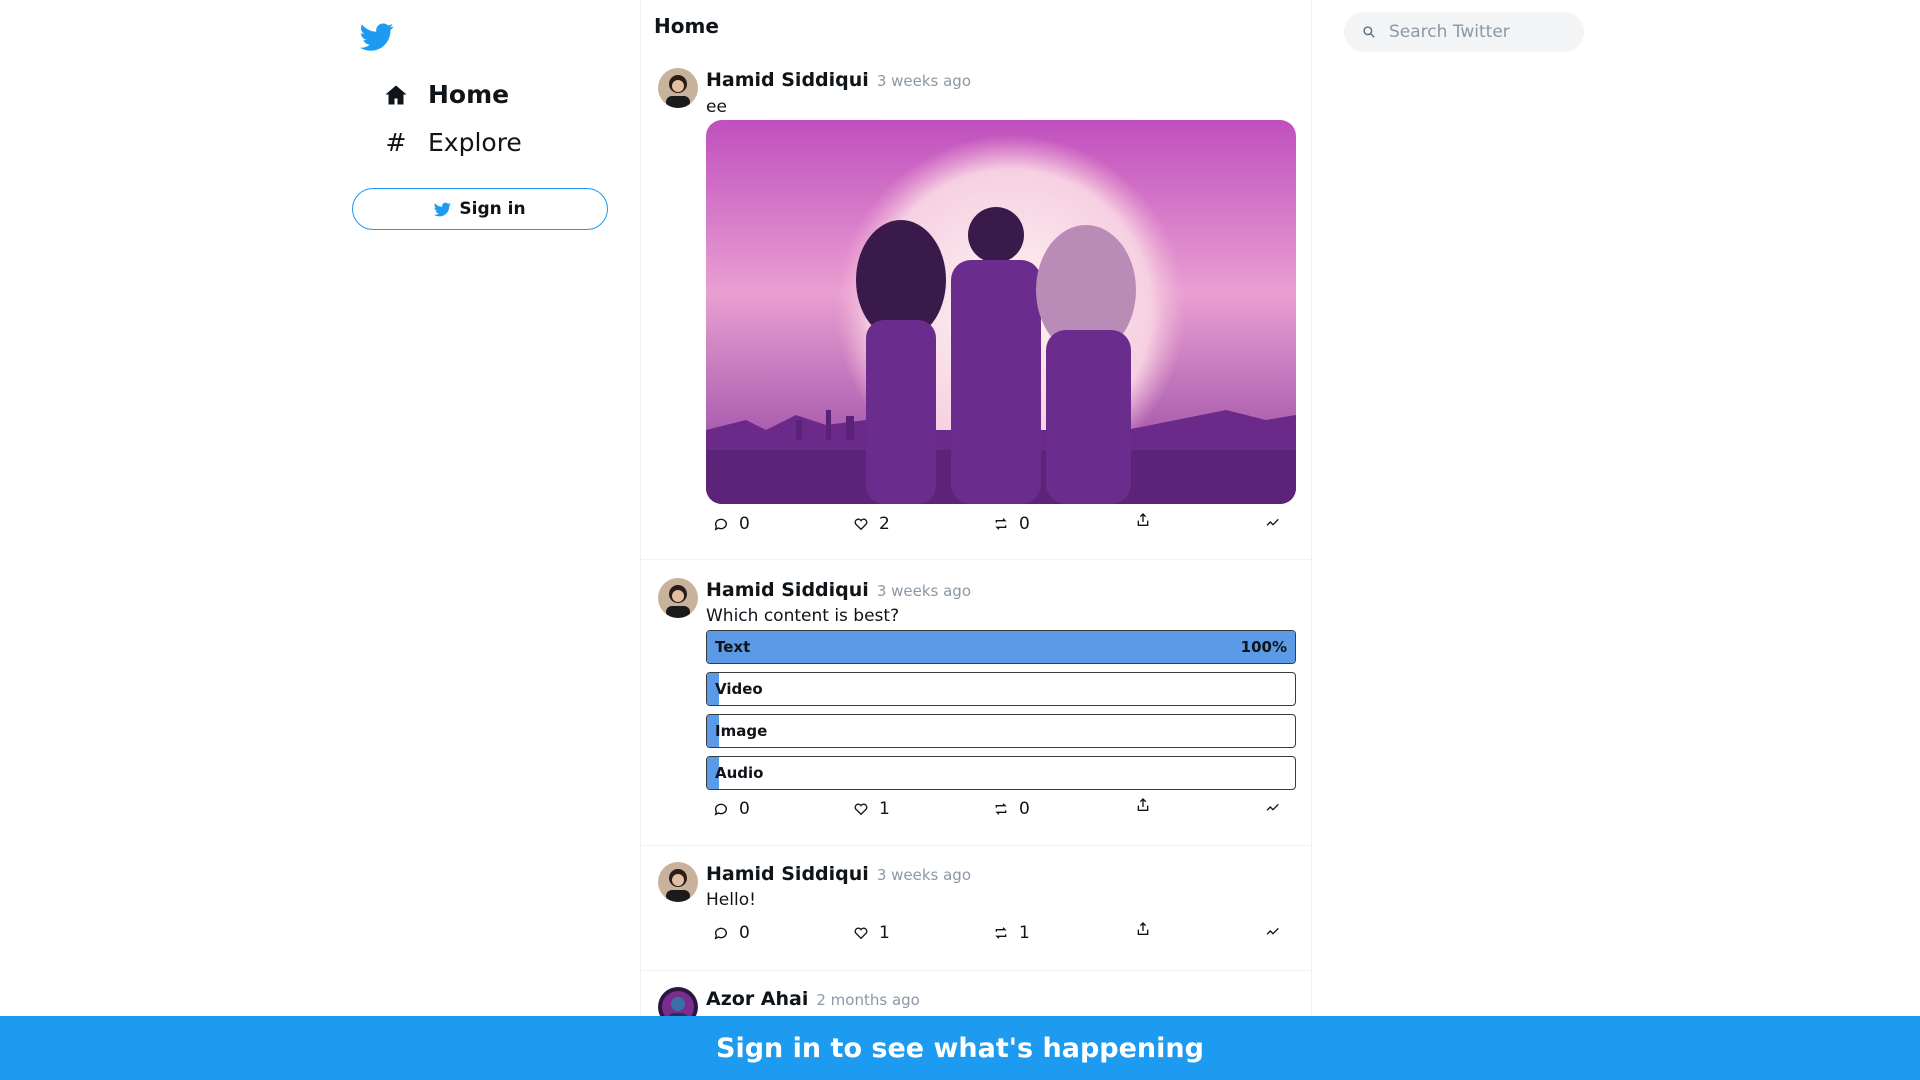 The height and width of the screenshot is (1080, 1920). What do you see at coordinates (803, 616) in the screenshot?
I see `tweet-text: Which content is best?` at bounding box center [803, 616].